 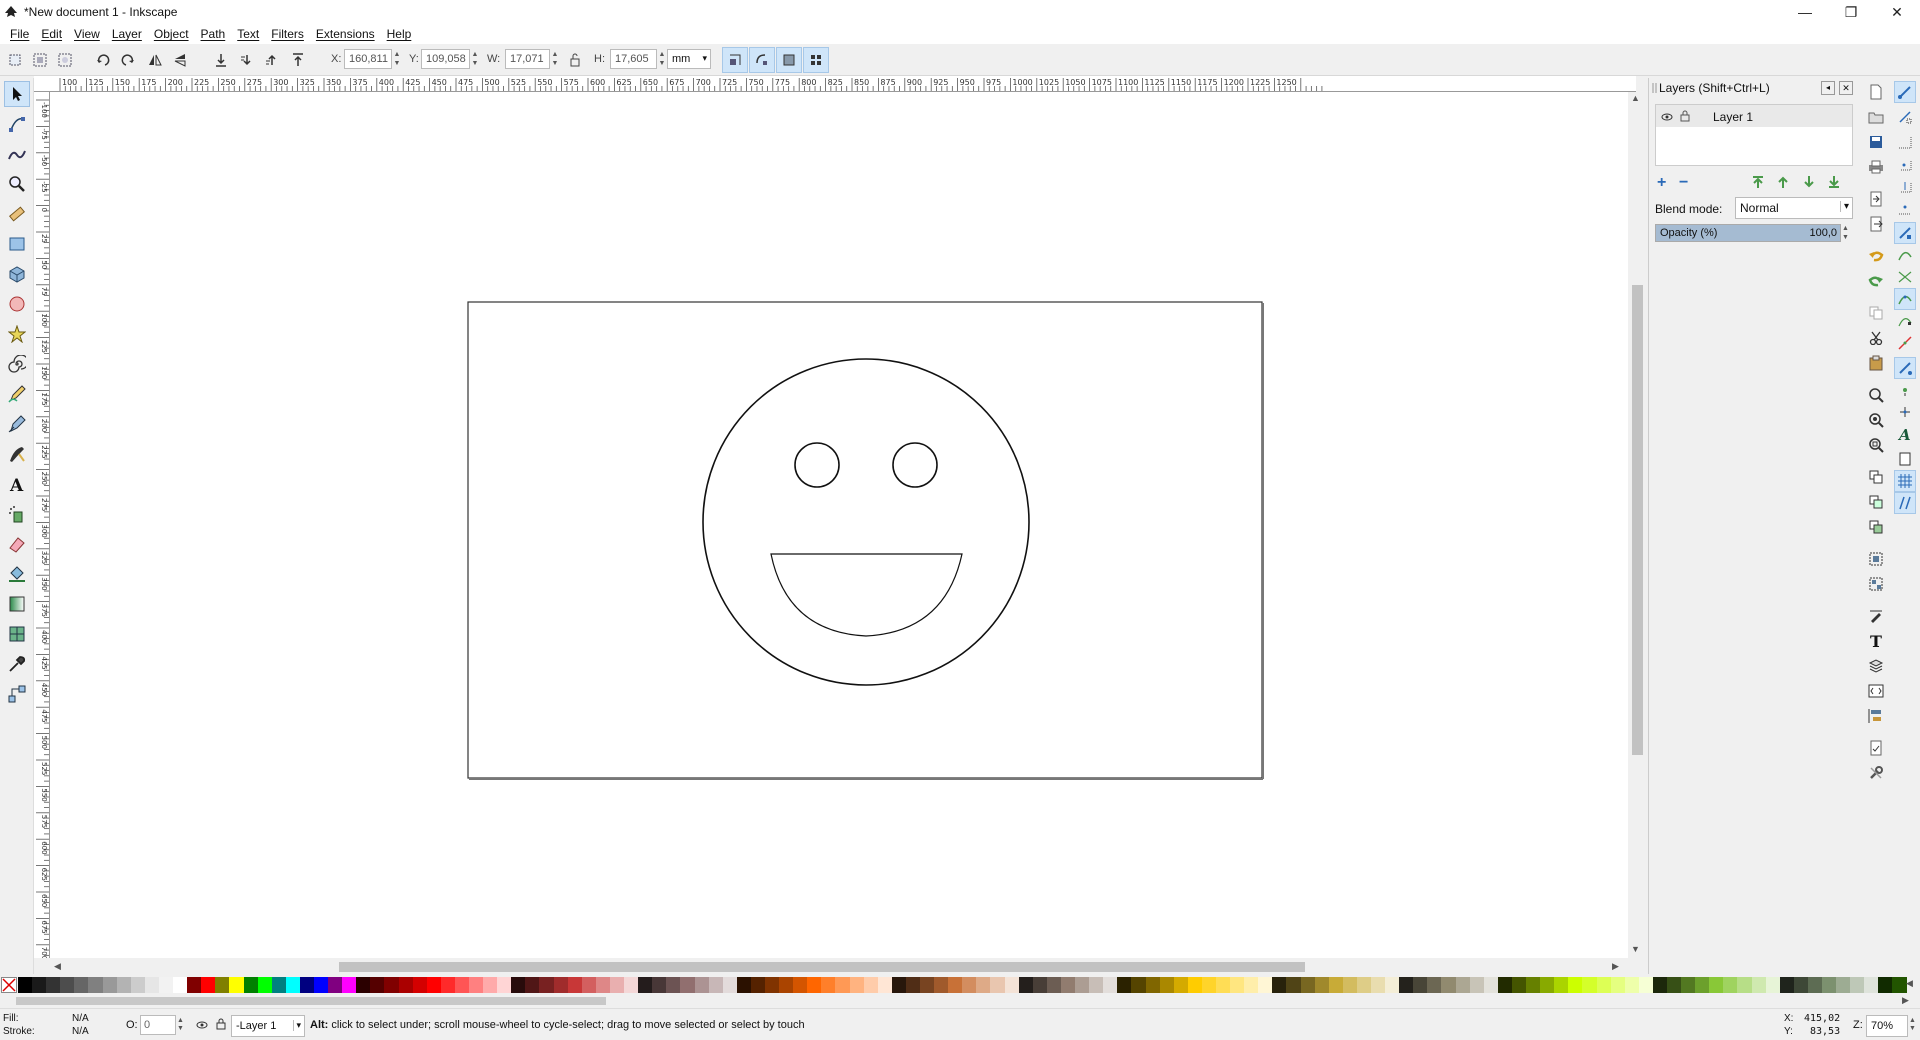 What do you see at coordinates (575, 60) in the screenshot?
I see `lock-ratio-icon` at bounding box center [575, 60].